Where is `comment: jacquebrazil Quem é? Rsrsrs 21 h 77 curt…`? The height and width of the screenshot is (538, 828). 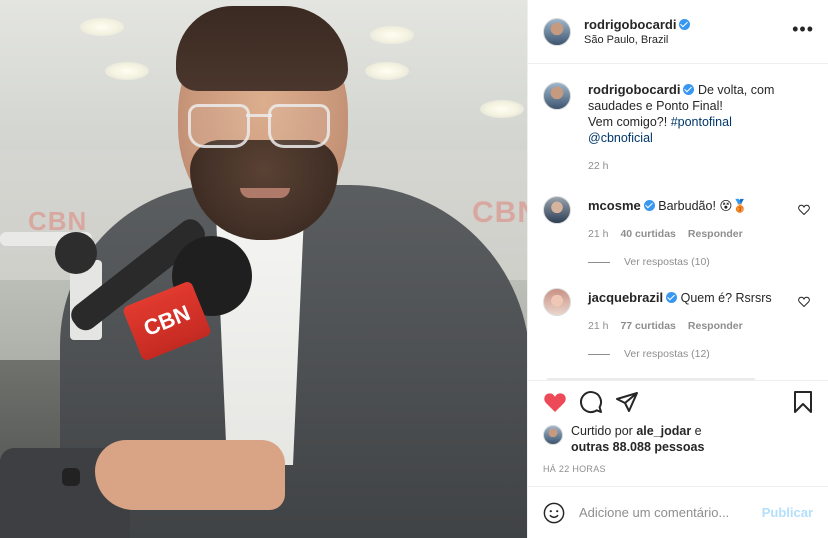 comment: jacquebrazil Quem é? Rsrsrs 21 h 77 curt… is located at coordinates (678, 311).